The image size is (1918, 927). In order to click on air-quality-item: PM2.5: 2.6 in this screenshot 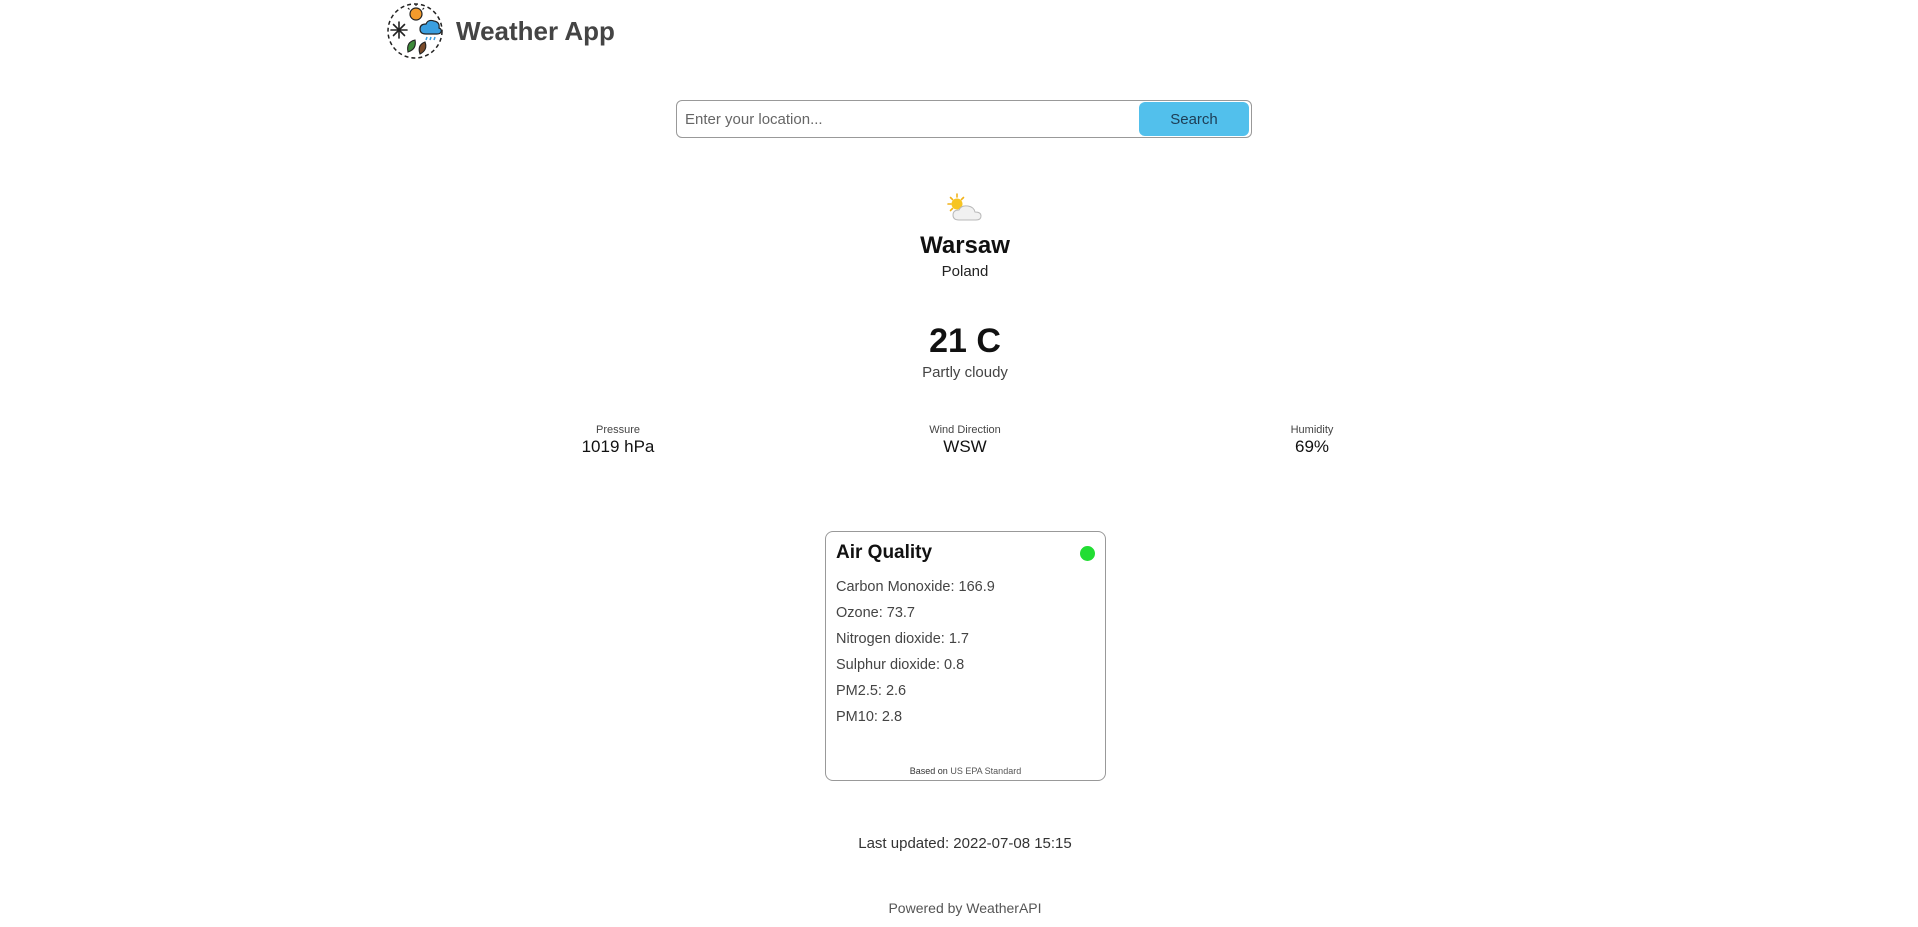, I will do `click(871, 691)`.